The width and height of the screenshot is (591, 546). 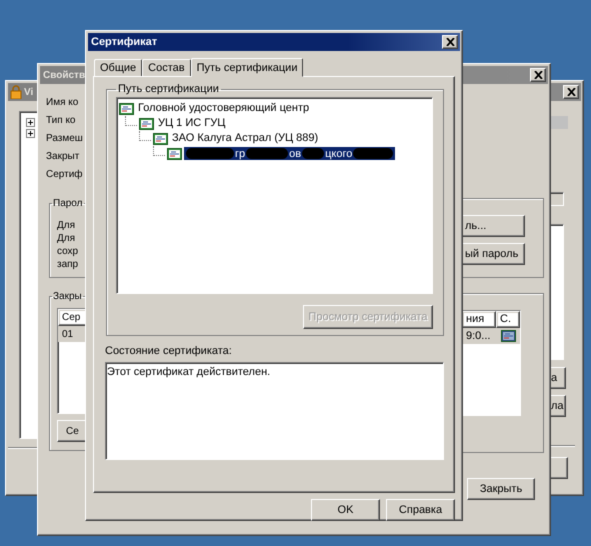 What do you see at coordinates (508, 319) in the screenshot?
I see `column-header: С.` at bounding box center [508, 319].